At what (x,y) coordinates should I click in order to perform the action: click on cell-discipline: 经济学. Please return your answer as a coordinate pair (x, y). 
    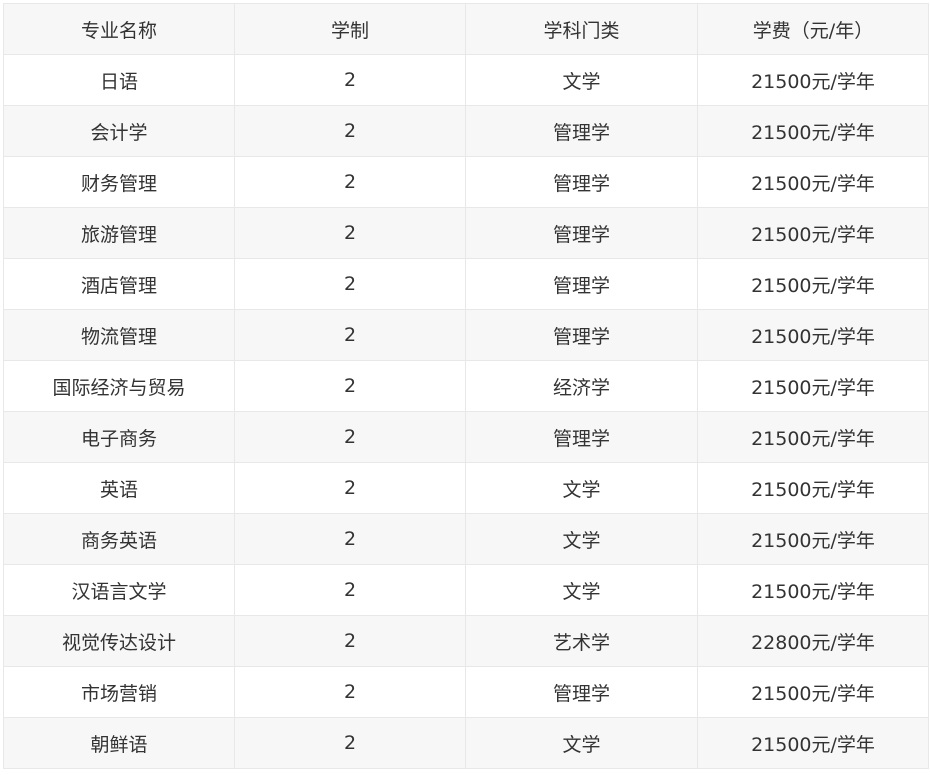
    Looking at the image, I should click on (581, 386).